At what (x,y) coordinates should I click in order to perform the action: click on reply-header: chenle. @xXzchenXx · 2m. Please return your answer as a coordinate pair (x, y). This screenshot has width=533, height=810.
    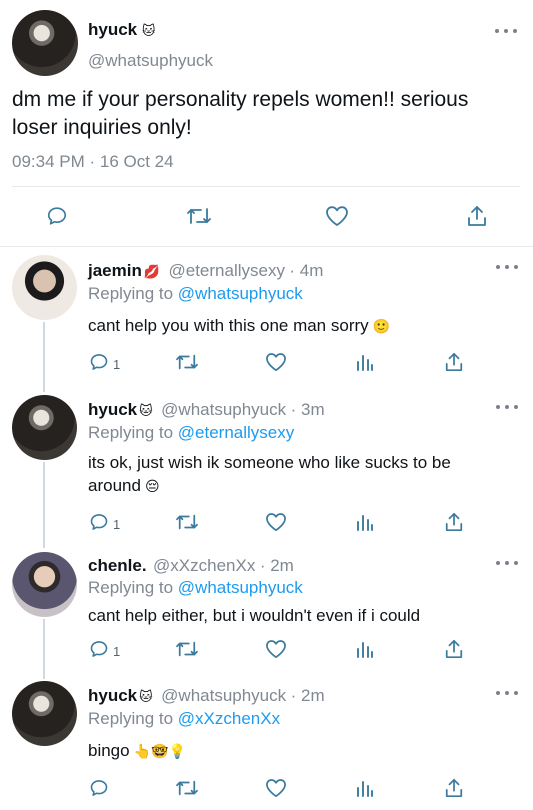
    Looking at the image, I should click on (191, 566).